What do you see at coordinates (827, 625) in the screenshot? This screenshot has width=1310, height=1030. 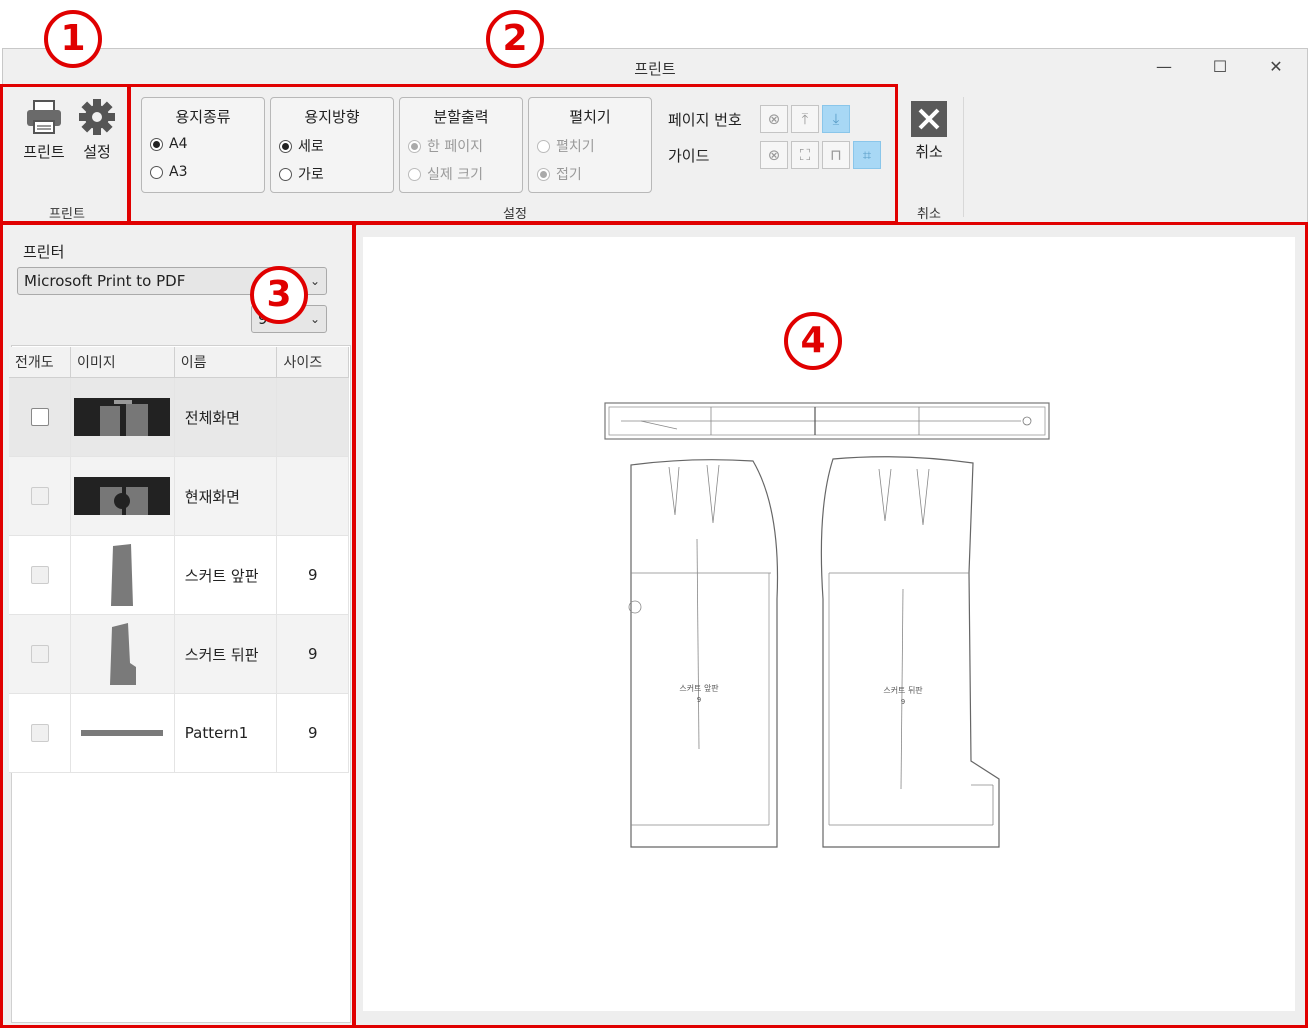 I see `pattern-preview-drawing: 스커트 앞판 9 스커트 뒤판 9` at bounding box center [827, 625].